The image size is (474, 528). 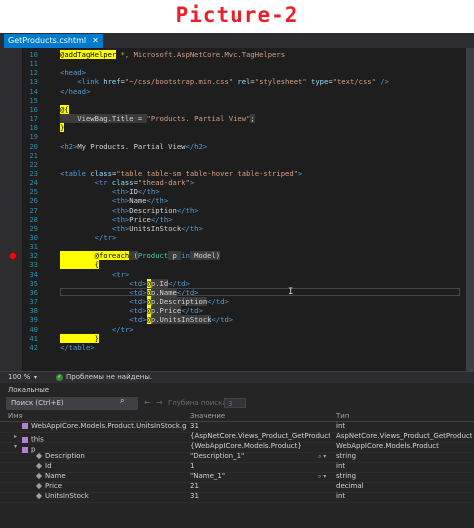 I want to click on locals-type-cell: int, so click(x=341, y=426).